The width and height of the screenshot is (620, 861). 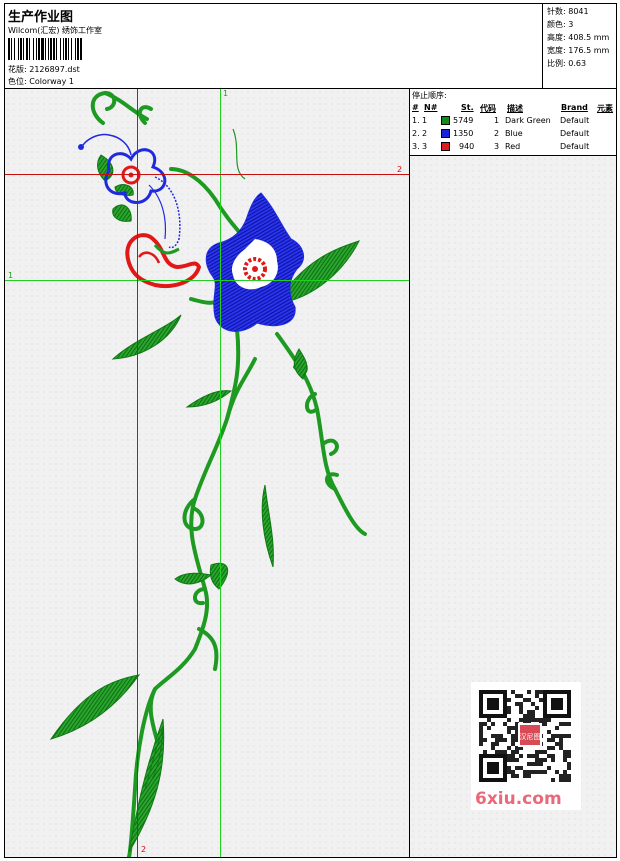 What do you see at coordinates (239, 154) in the screenshot?
I see `thread-tail` at bounding box center [239, 154].